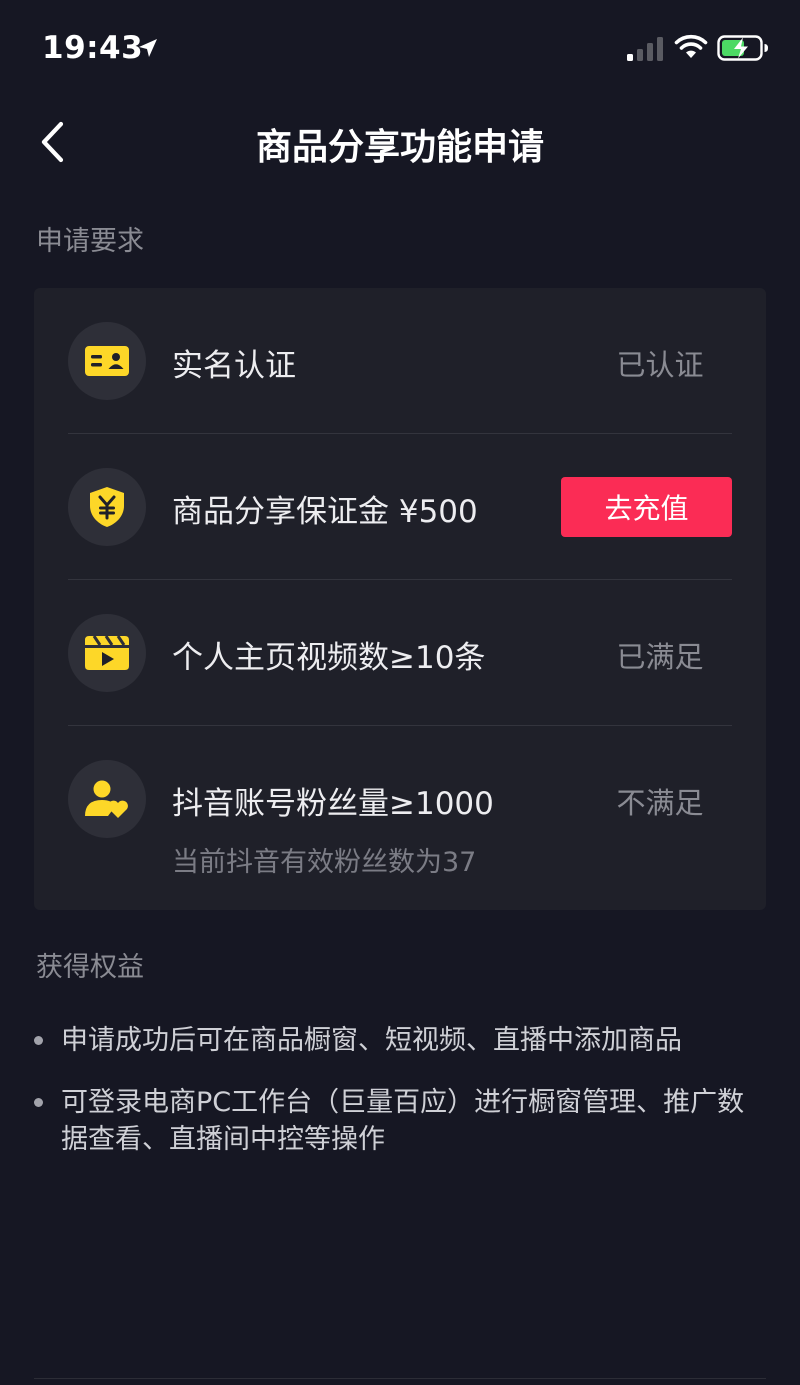 This screenshot has height=1385, width=800. Describe the element at coordinates (399, 147) in the screenshot. I see `page-title: 商品分享功能申请` at that location.